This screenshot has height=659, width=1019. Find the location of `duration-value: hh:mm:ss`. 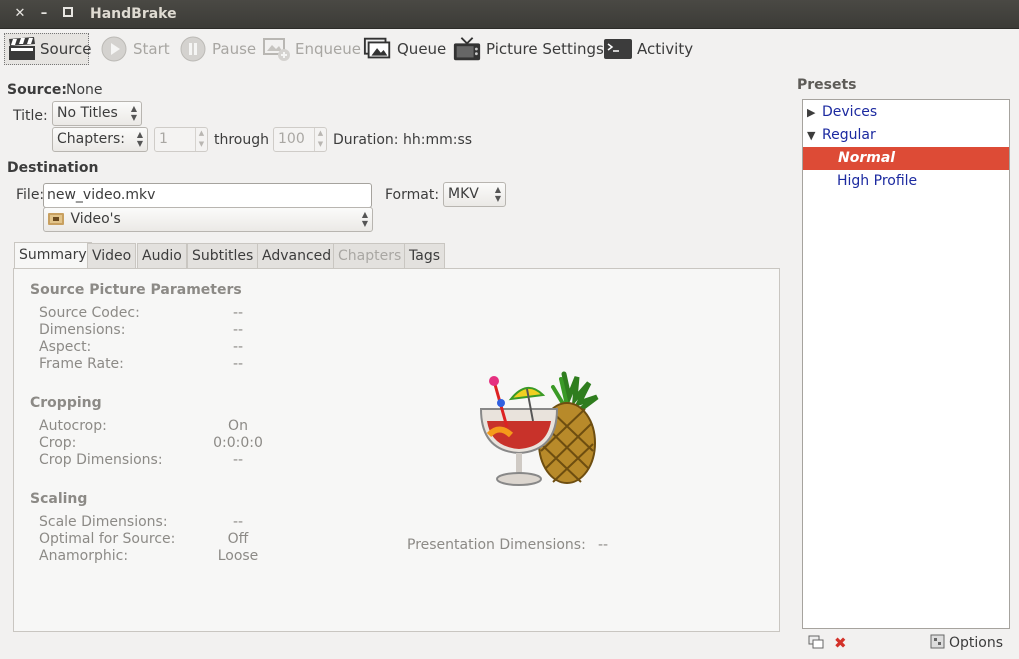

duration-value: hh:mm:ss is located at coordinates (438, 140).